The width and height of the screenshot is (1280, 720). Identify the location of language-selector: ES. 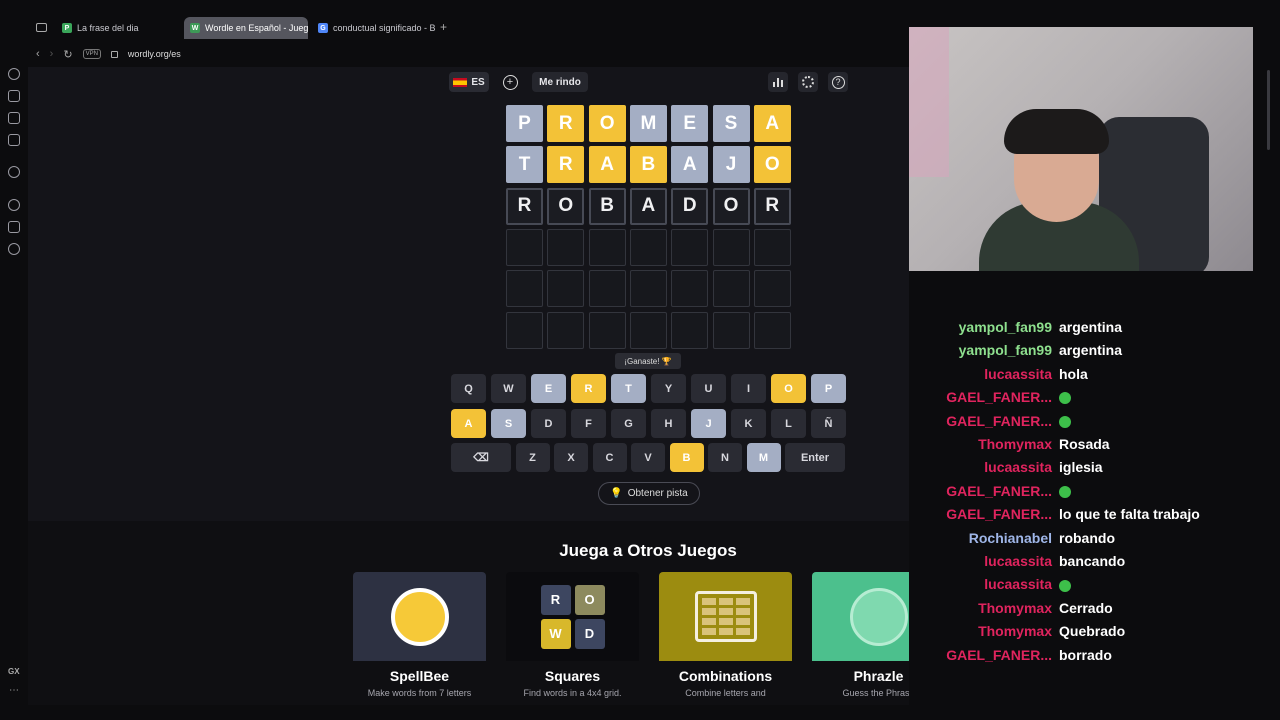
(469, 82).